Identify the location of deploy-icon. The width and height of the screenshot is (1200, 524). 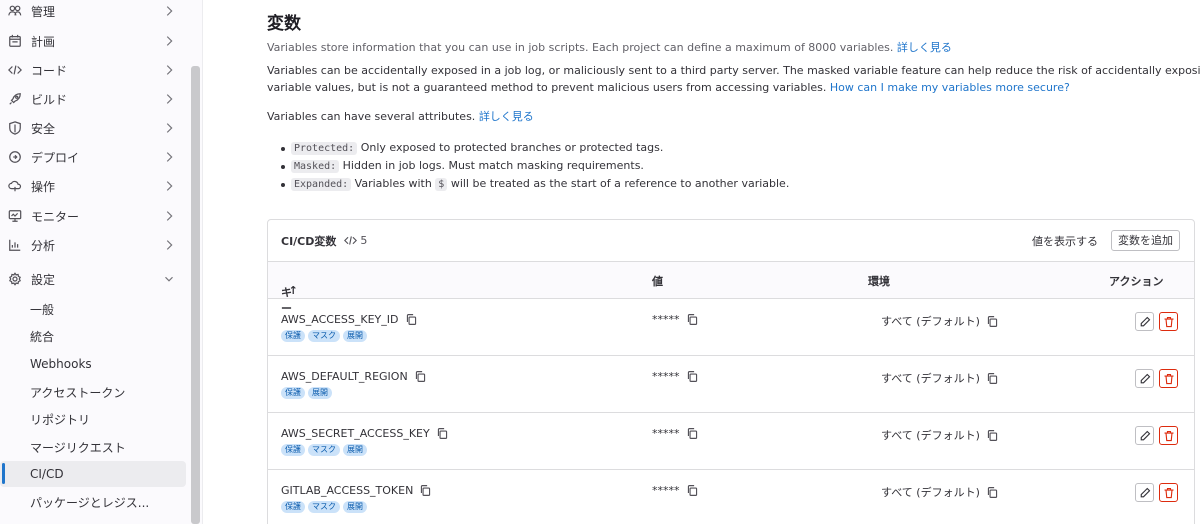
(15, 157).